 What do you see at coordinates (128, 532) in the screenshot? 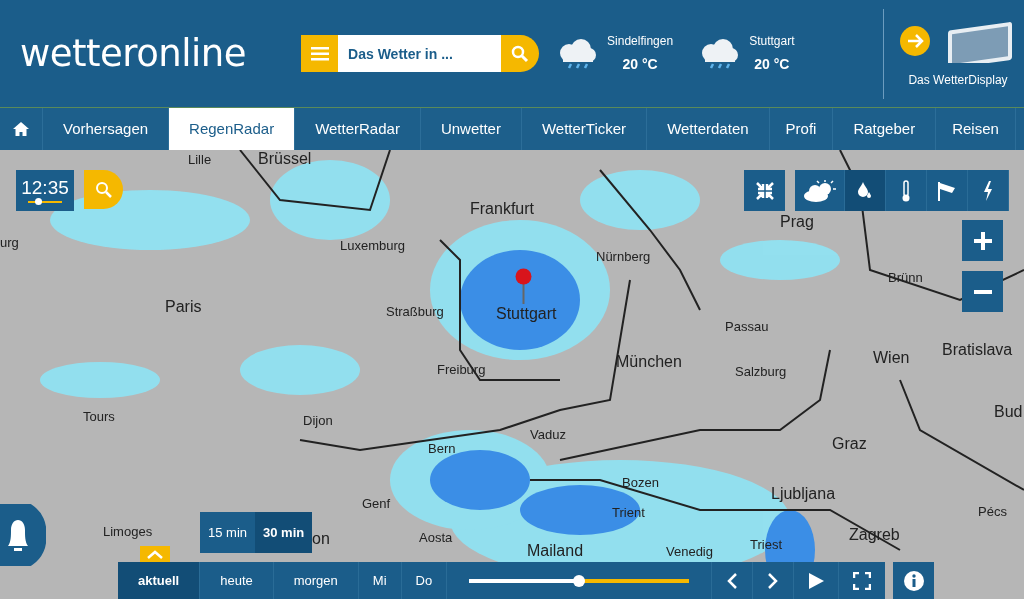
I see `city-label: Limoges` at bounding box center [128, 532].